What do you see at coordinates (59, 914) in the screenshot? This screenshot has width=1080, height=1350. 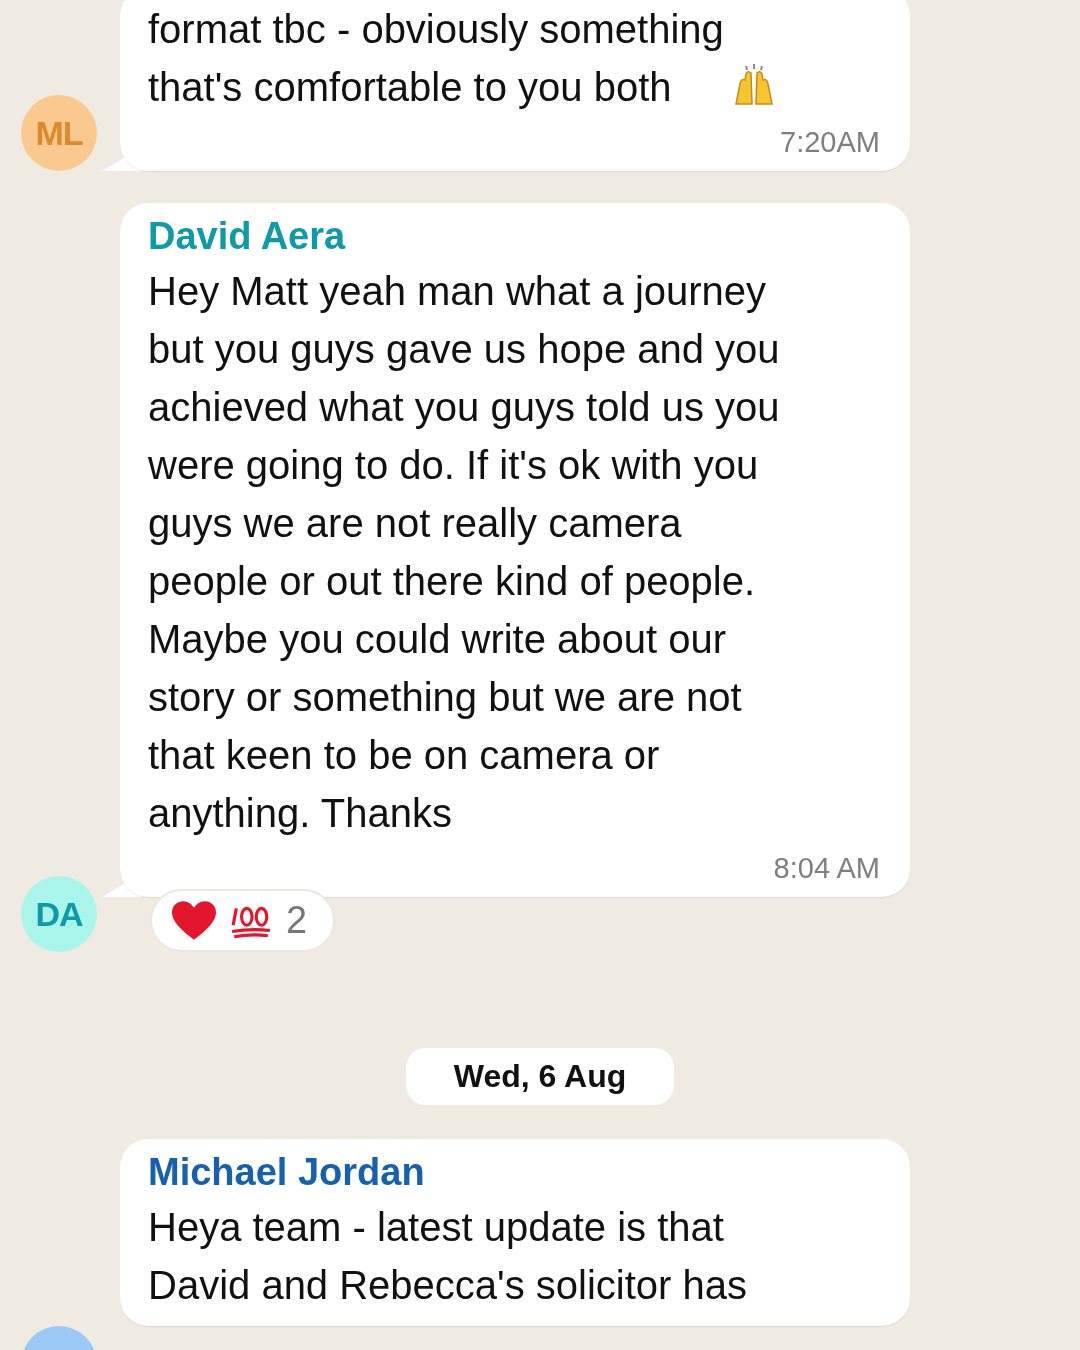 I see `avatar: DA` at bounding box center [59, 914].